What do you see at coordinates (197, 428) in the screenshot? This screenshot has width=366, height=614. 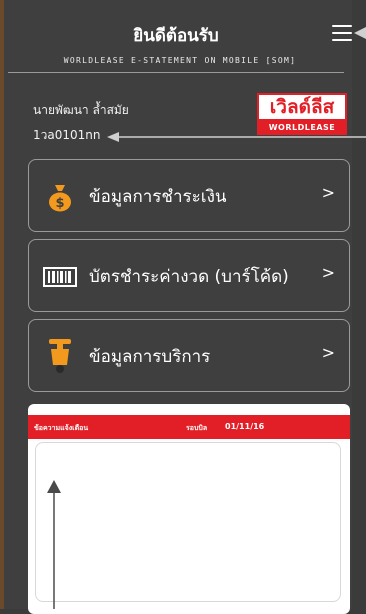 I see `bill-cycle-label: รอบบิล` at bounding box center [197, 428].